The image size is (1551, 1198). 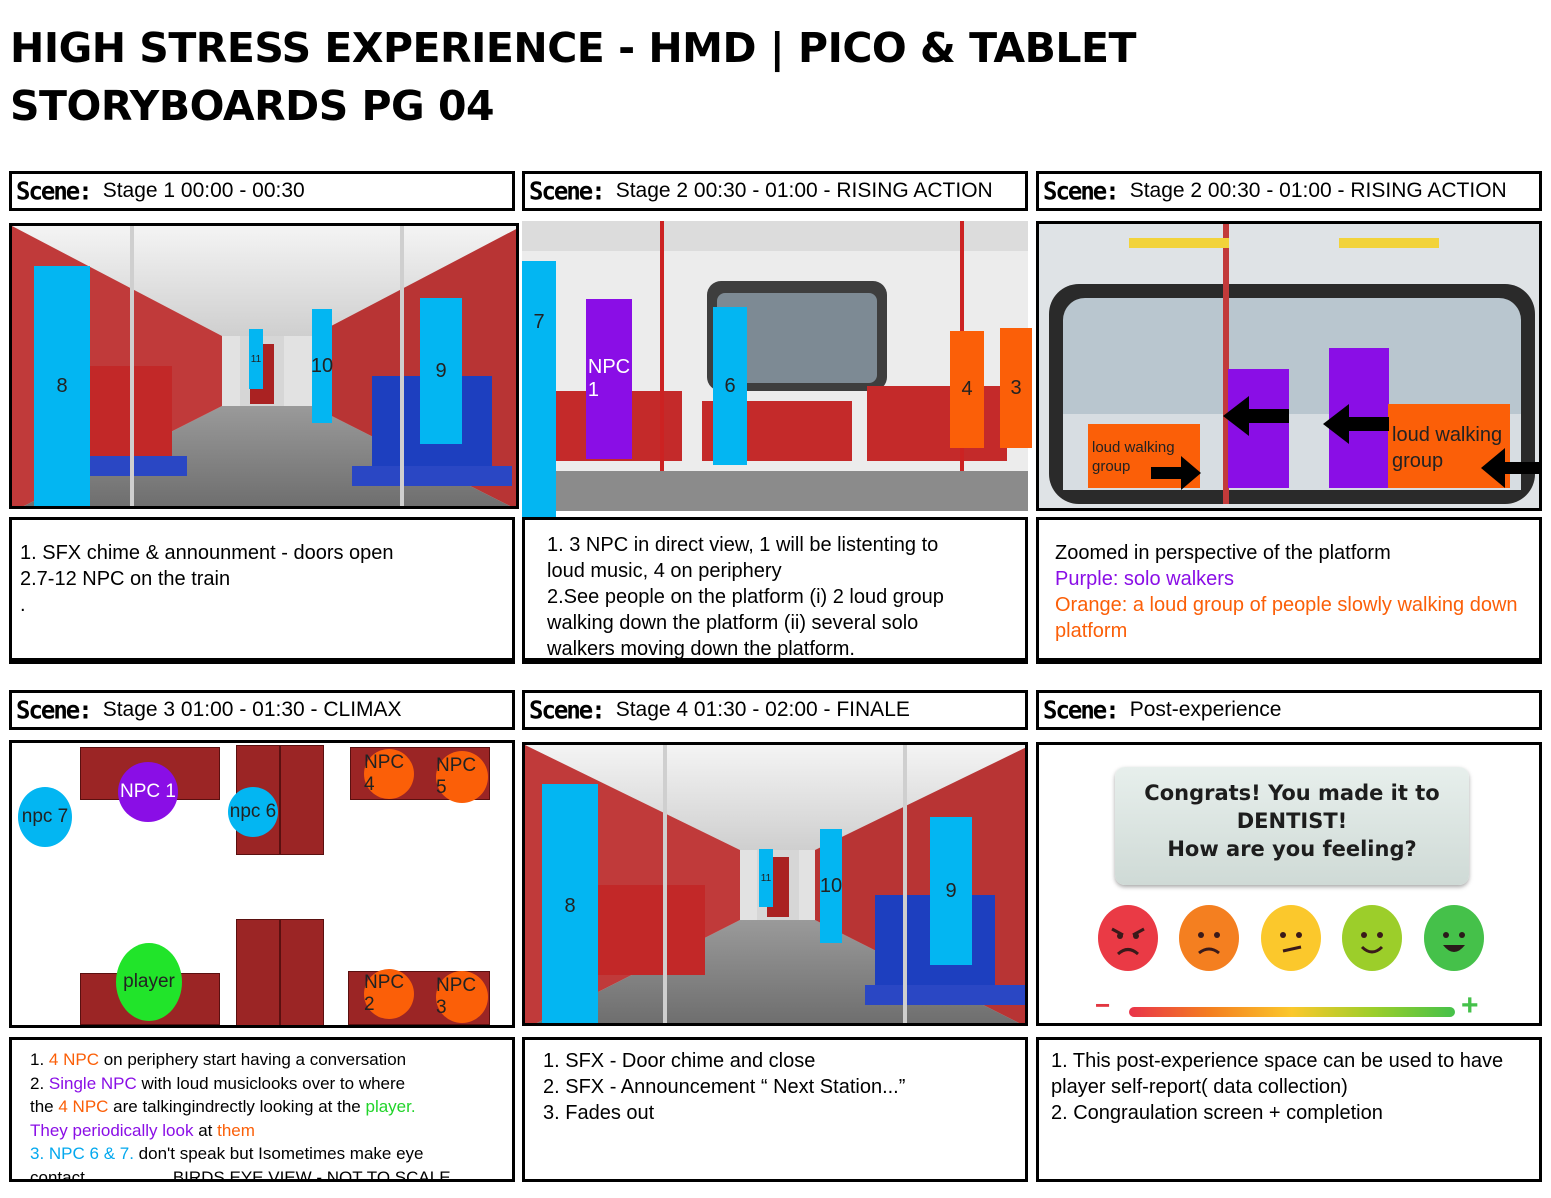 I want to click on desc-text: contact, so click(x=57, y=1174).